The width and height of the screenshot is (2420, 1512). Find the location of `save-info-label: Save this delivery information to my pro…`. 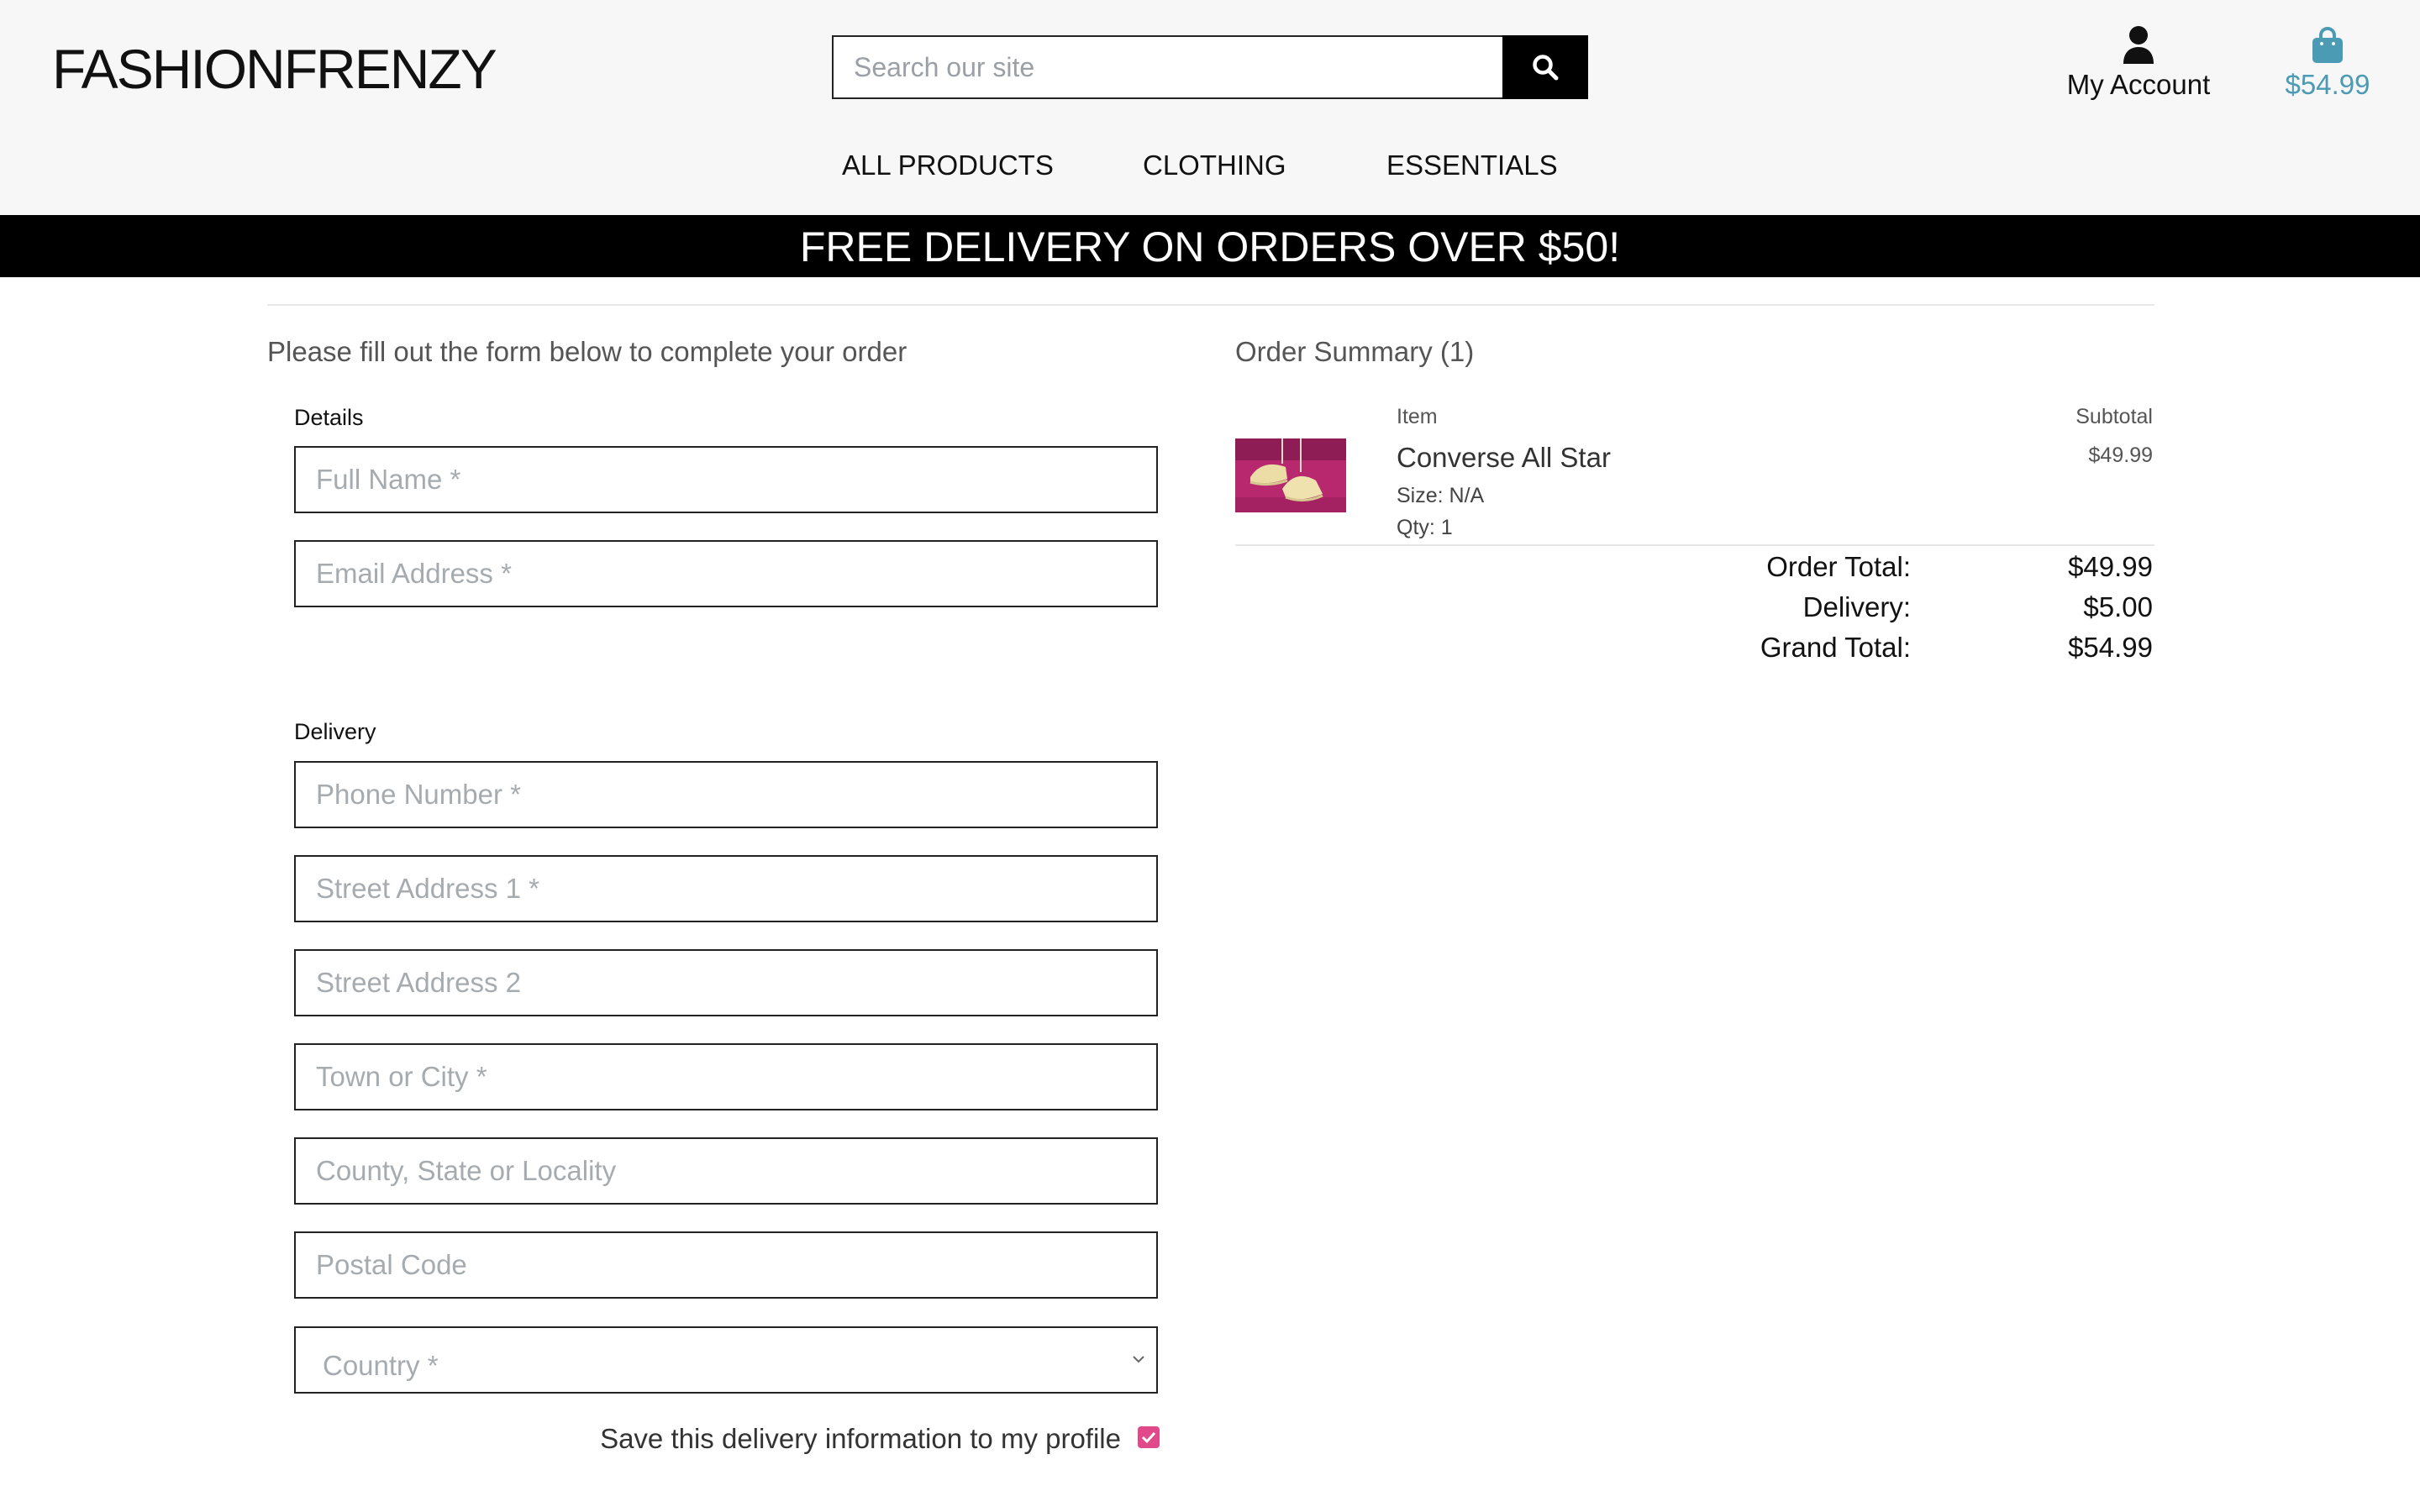

save-info-label: Save this delivery information to my pro… is located at coordinates (861, 1438).